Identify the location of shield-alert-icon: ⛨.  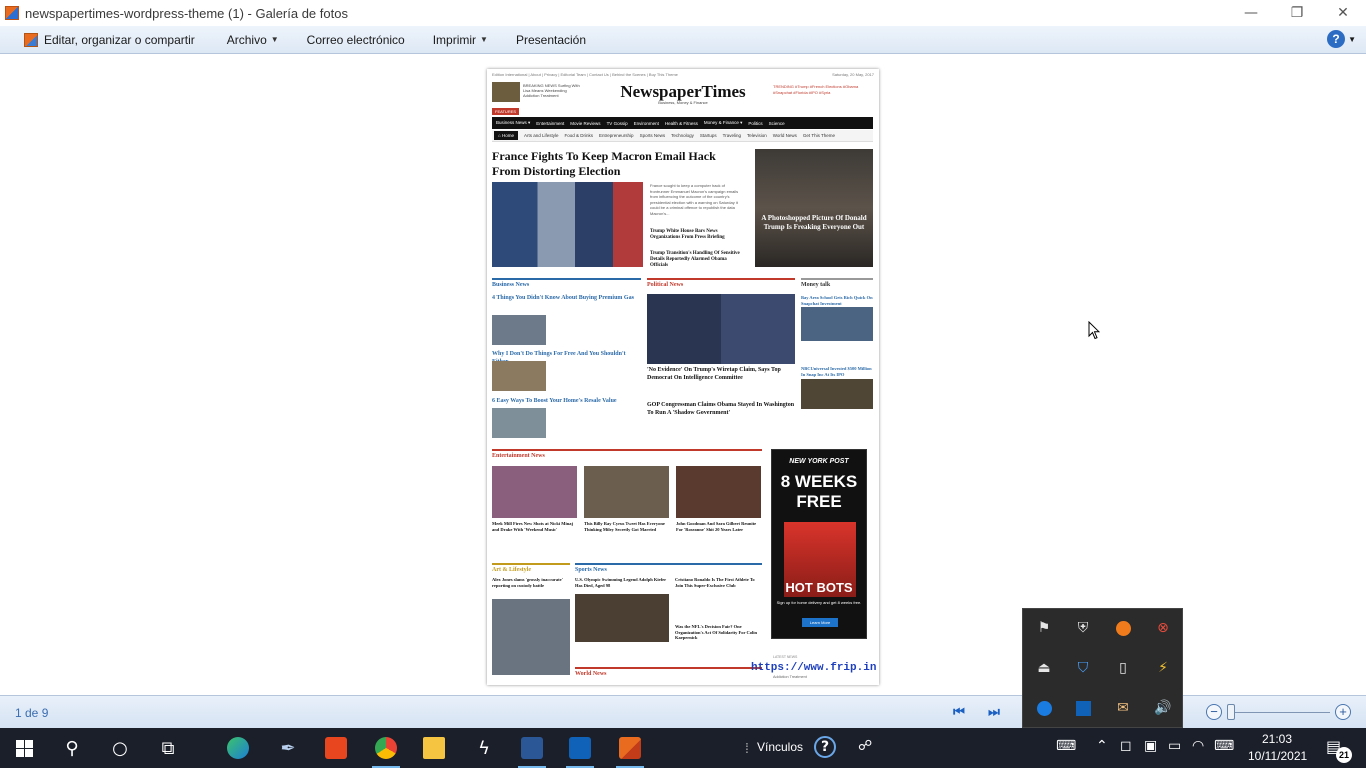
(1083, 628).